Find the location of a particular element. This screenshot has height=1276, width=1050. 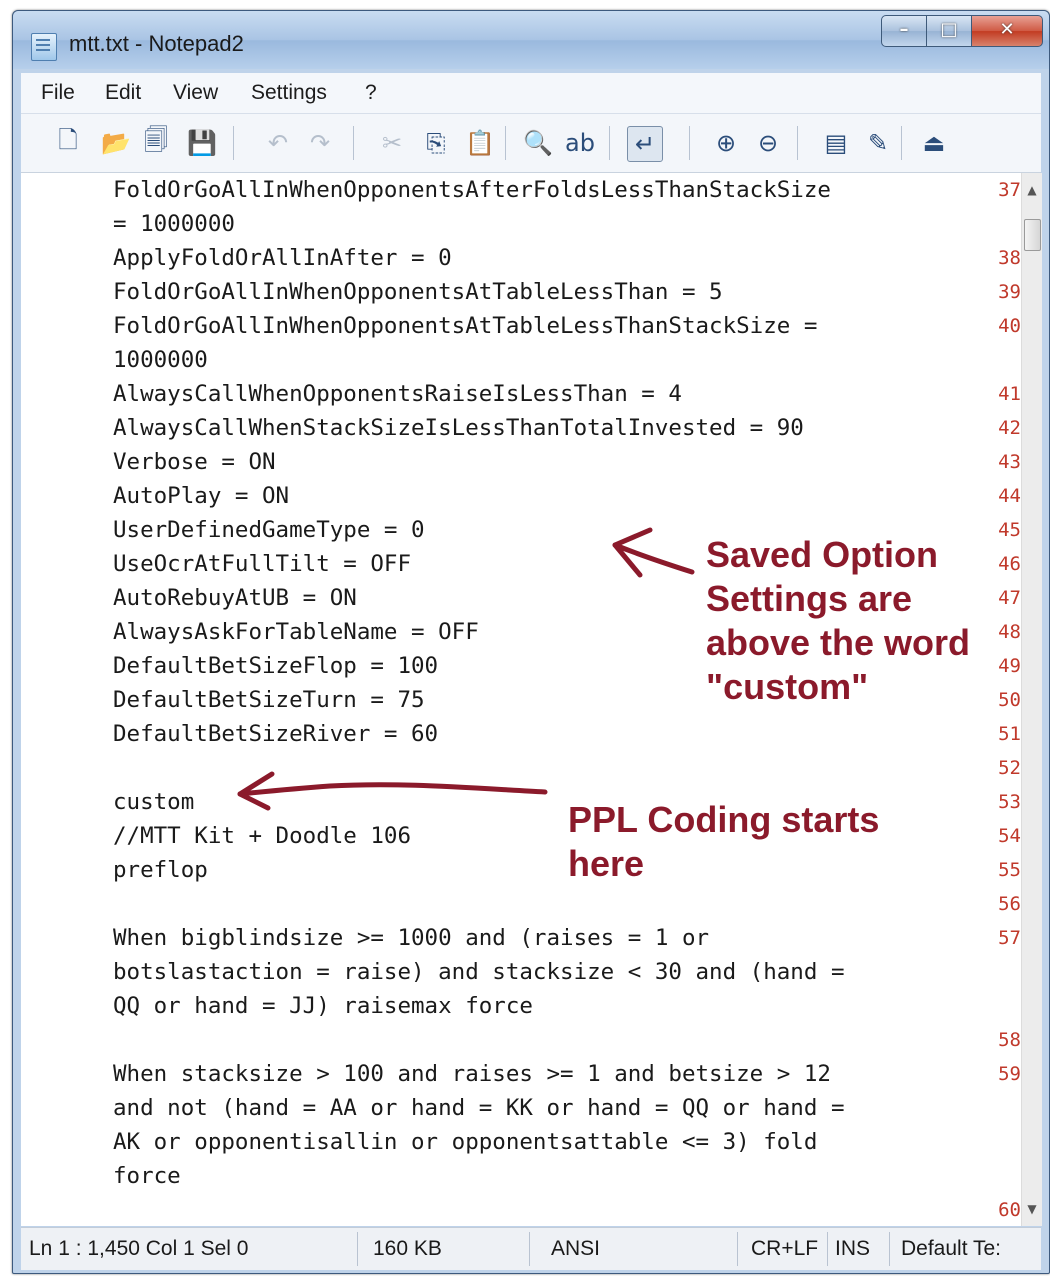

annotation-arrows is located at coordinates (466, 669).